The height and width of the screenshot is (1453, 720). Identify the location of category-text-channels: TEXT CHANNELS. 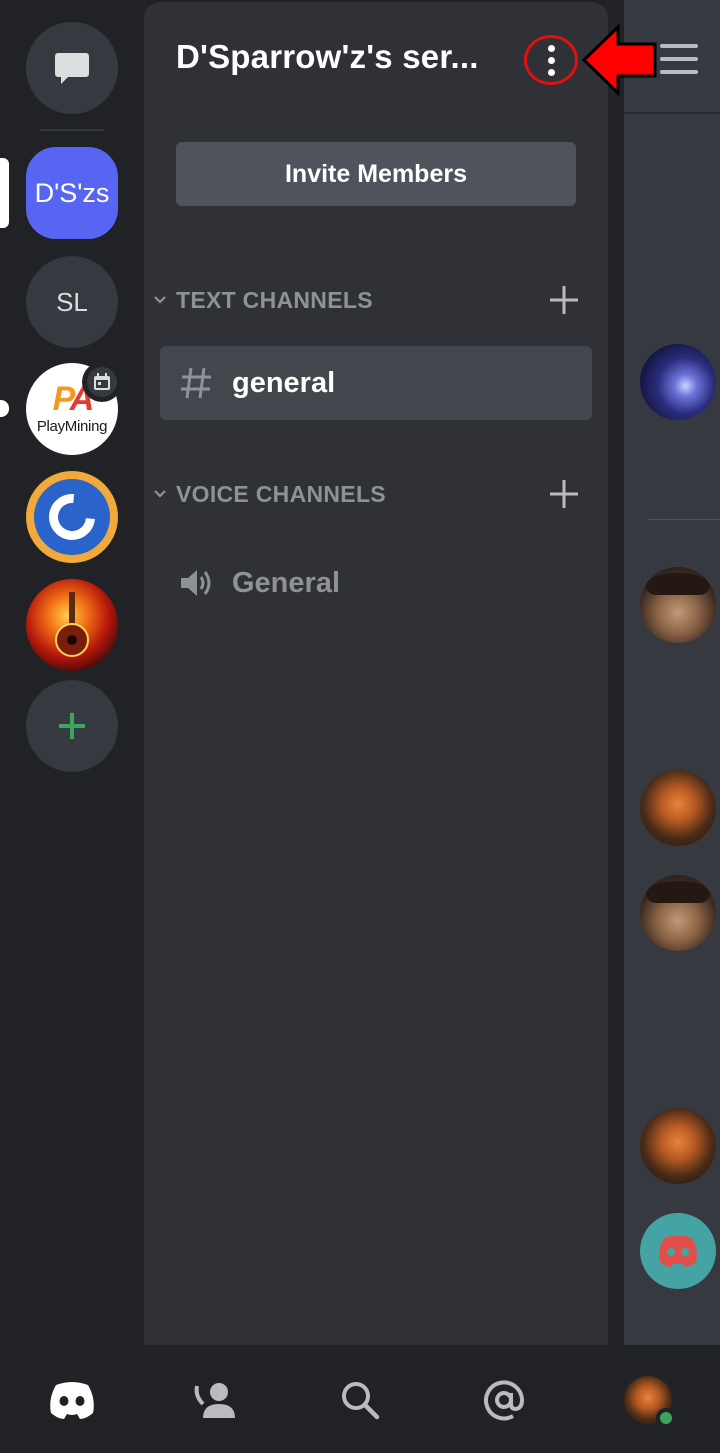
(372, 300).